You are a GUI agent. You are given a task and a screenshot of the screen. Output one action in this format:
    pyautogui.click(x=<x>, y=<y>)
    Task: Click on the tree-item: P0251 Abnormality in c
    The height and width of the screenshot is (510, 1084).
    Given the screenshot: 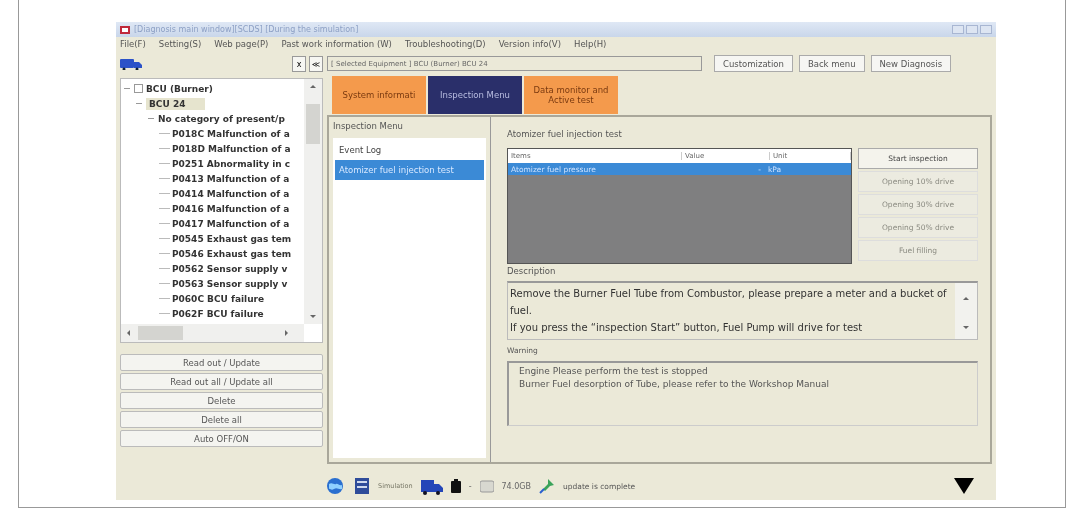 What is the action you would take?
    pyautogui.click(x=233, y=163)
    